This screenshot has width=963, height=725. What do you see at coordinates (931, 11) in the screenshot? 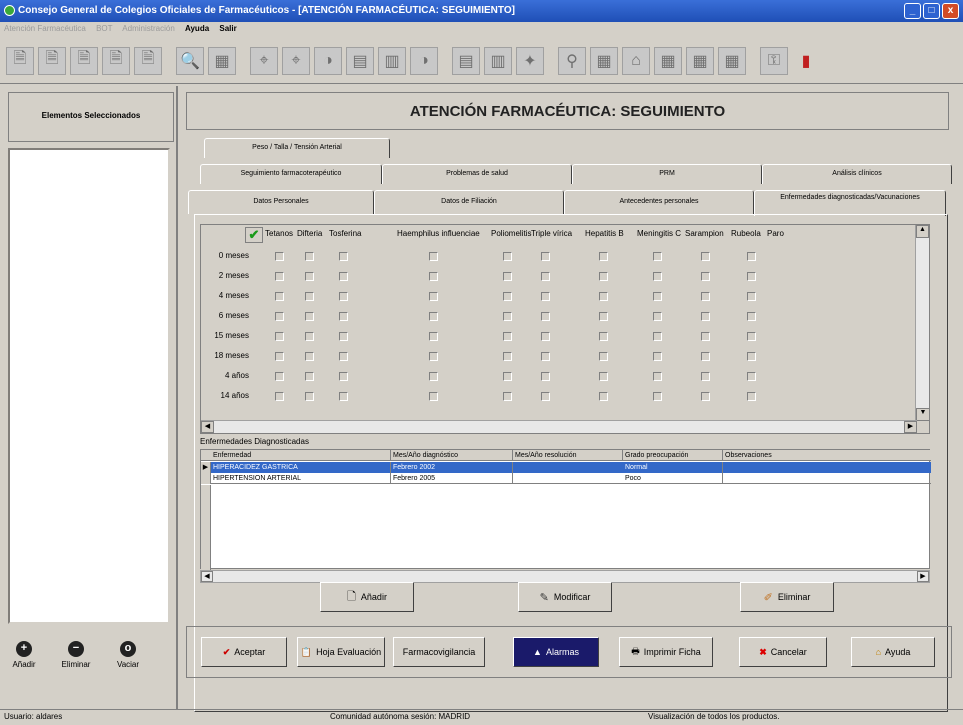
I see `maximize-button: □` at bounding box center [931, 11].